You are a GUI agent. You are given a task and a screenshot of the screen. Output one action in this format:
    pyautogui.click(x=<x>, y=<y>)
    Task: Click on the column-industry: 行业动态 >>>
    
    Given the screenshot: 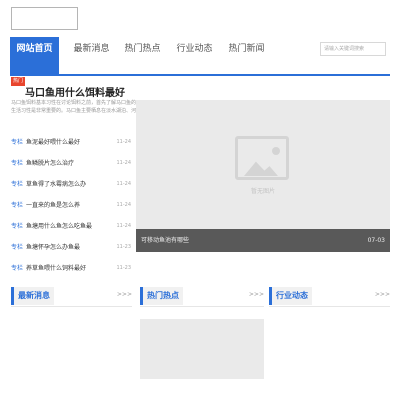 What is the action you would take?
    pyautogui.click(x=329, y=297)
    